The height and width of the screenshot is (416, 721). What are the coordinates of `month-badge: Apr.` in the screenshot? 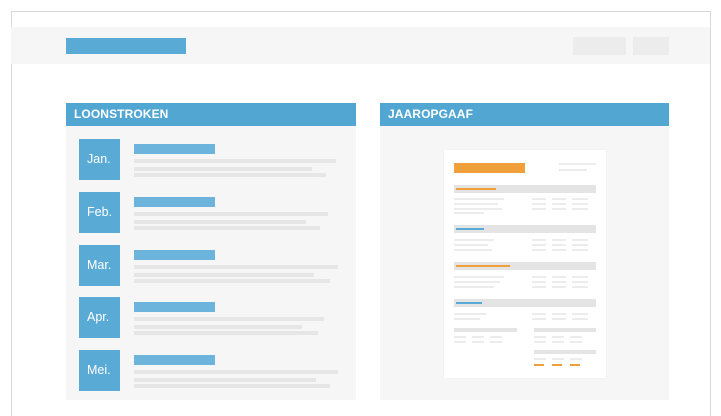 It's located at (99, 317).